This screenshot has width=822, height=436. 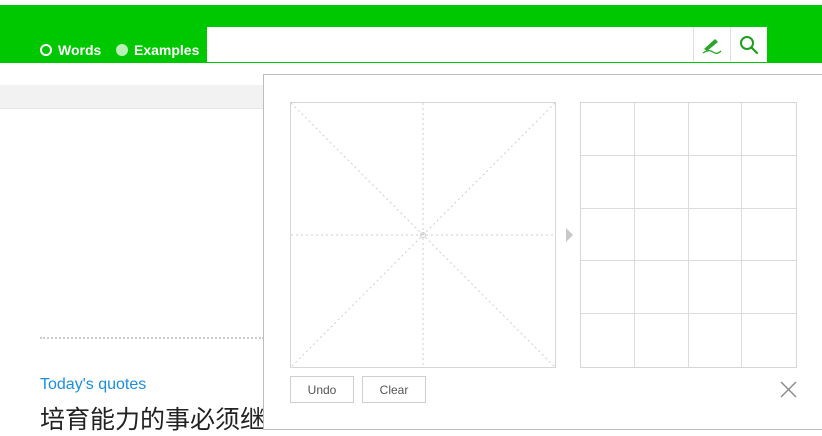 I want to click on quote-text: 培育能力的事必须继, so click(x=153, y=419).